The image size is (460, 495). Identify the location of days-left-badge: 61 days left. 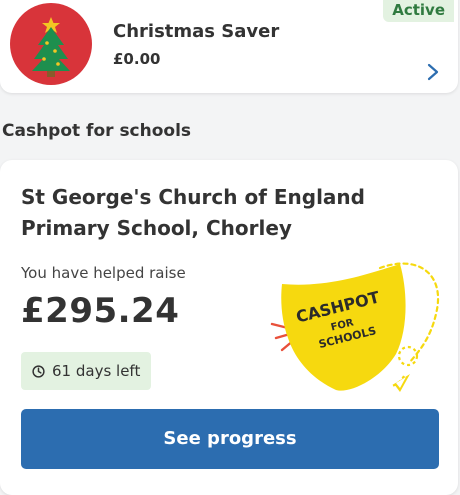
(86, 371).